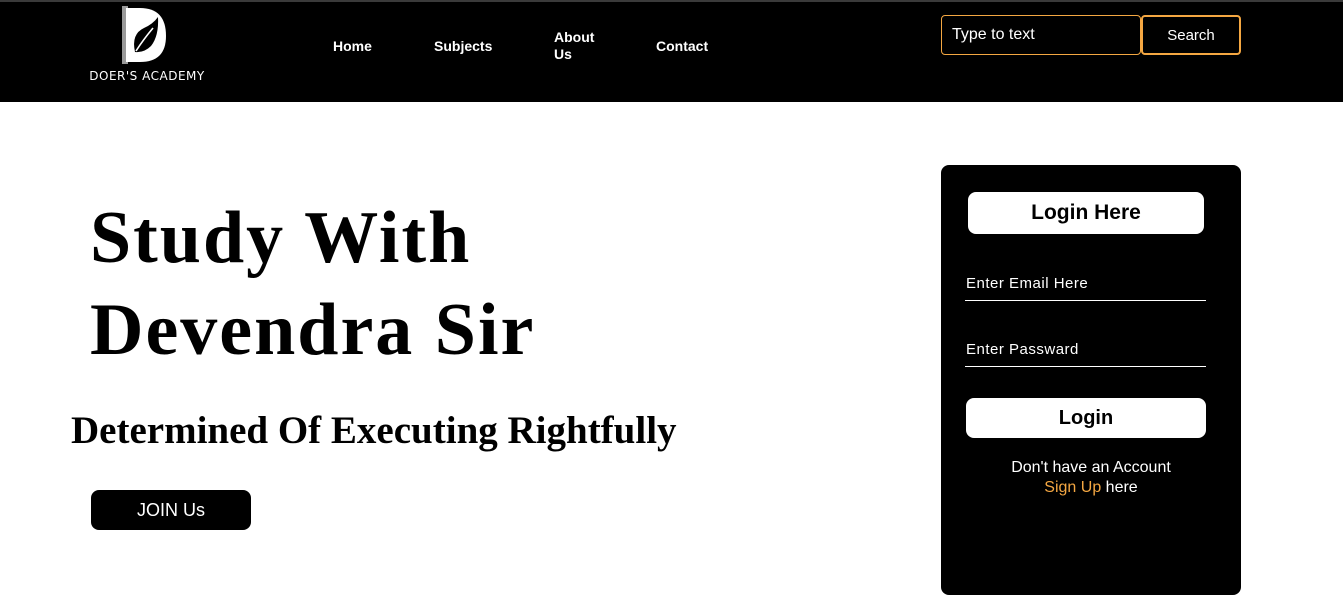 The height and width of the screenshot is (605, 1343). What do you see at coordinates (682, 46) in the screenshot?
I see `nav-contact: Contact` at bounding box center [682, 46].